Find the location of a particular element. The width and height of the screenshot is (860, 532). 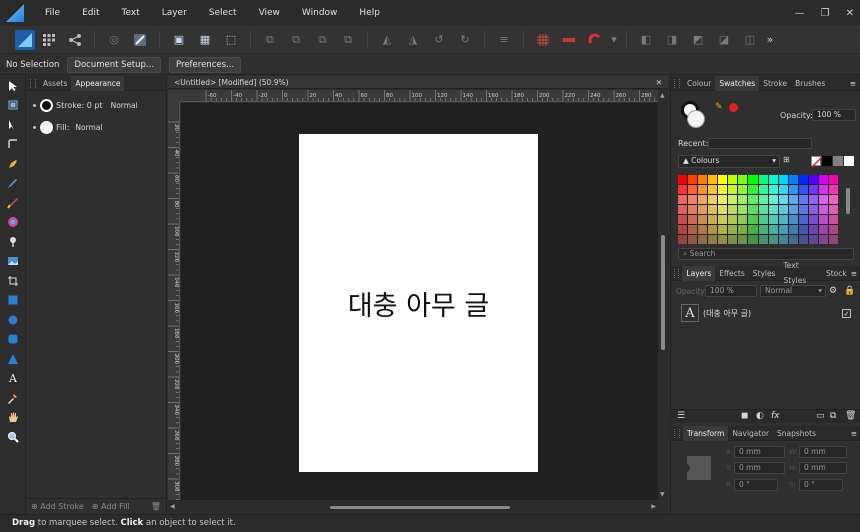

menu-window: Window is located at coordinates (320, 13).